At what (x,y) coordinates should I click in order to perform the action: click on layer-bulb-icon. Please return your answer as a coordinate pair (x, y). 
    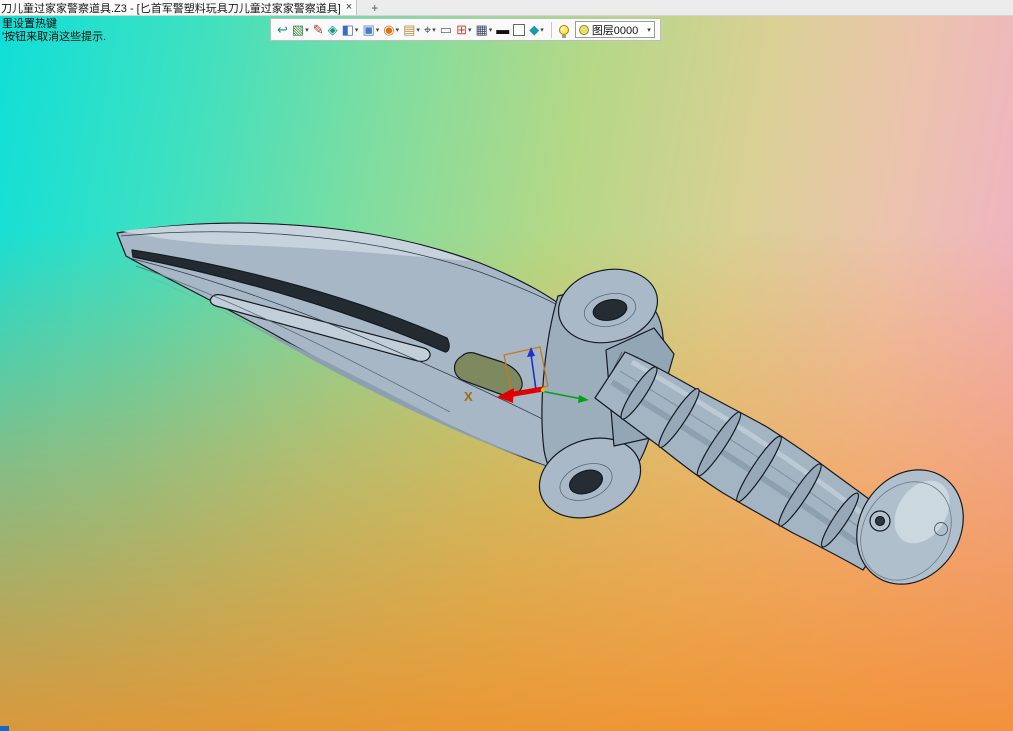
    Looking at the image, I should click on (564, 29).